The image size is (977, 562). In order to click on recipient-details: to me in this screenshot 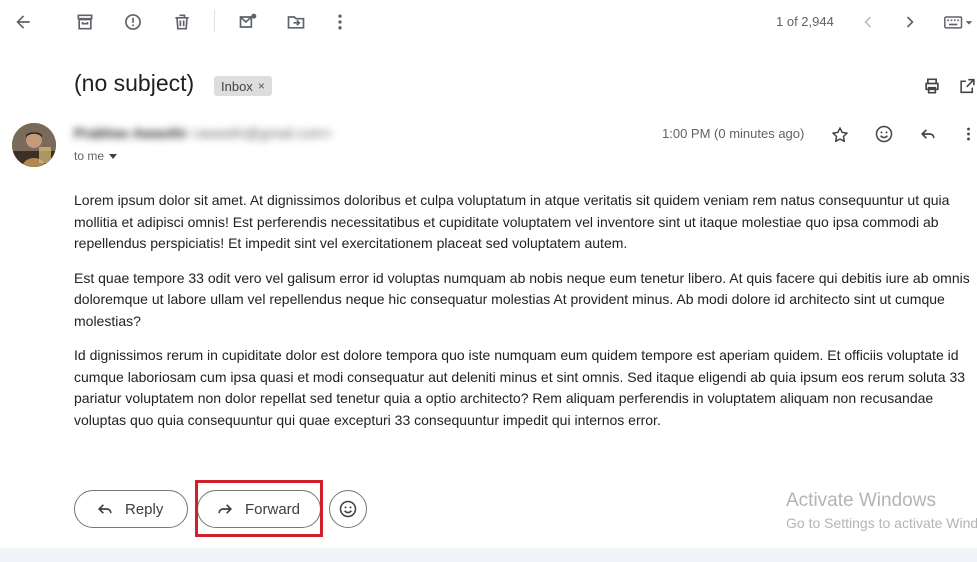, I will do `click(96, 156)`.